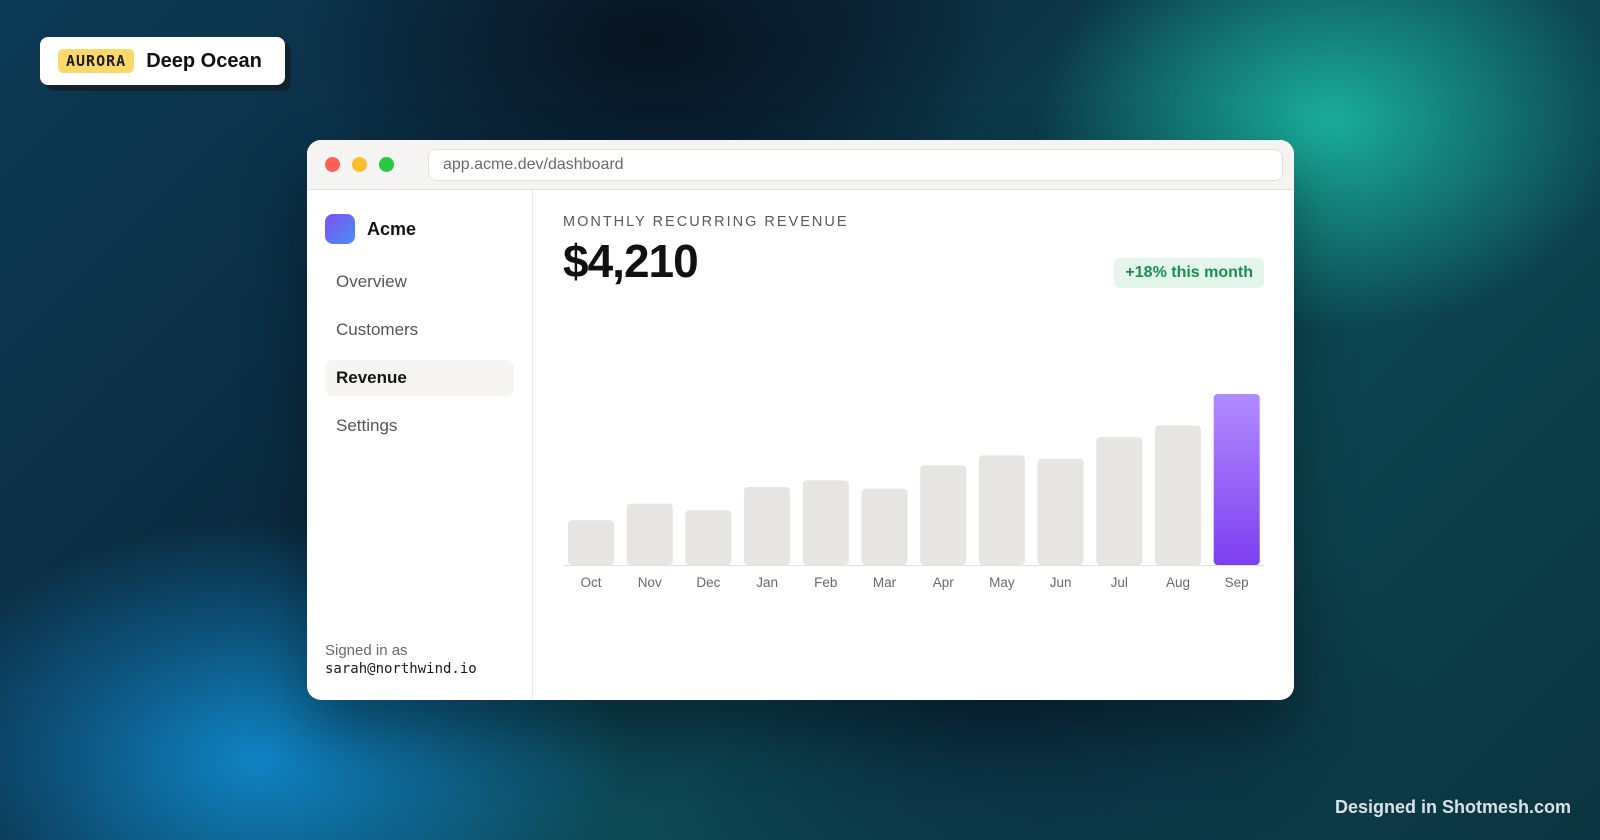 This screenshot has width=1600, height=840. I want to click on brand-badge: AURORA Deep Ocean, so click(162, 61).